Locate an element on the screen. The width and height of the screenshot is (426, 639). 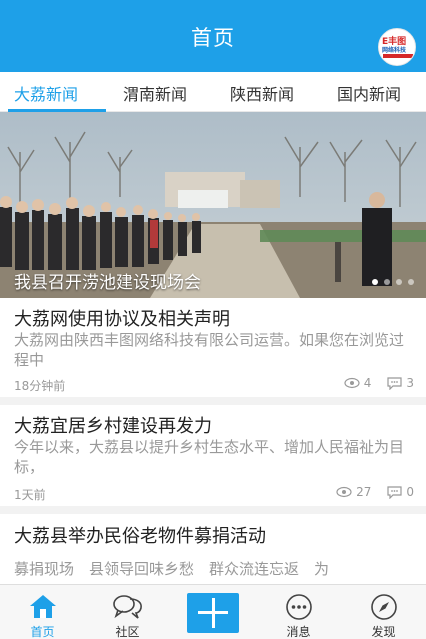
news-category-tabs: 大荔新闻 渭南新闻 陕西新闻 国内新闻 is located at coordinates (213, 92).